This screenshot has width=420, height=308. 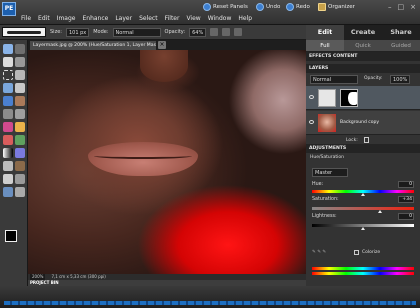 I want to click on effects-panel-header: EFFECTS CONTENT, so click(x=363, y=56).